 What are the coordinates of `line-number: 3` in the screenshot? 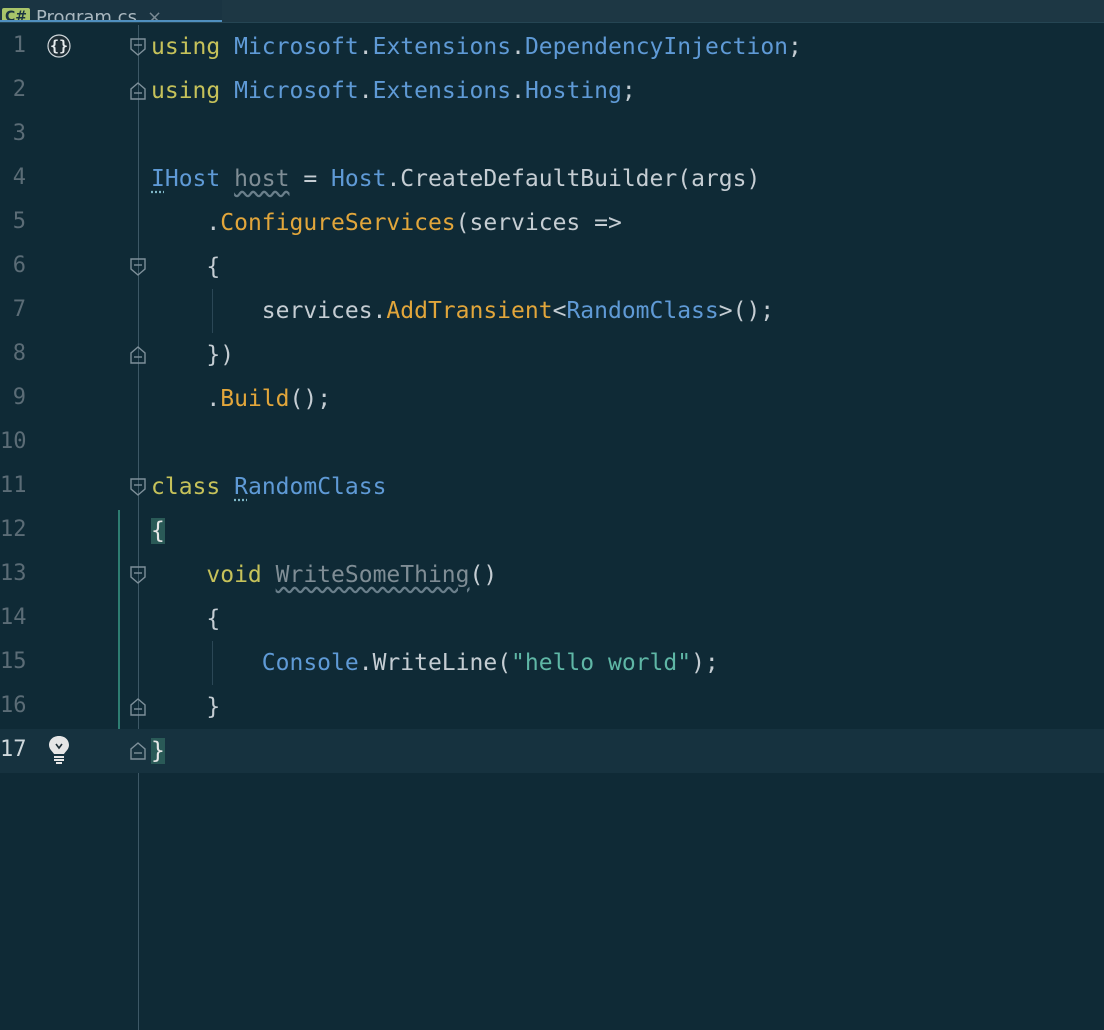 It's located at (19, 133).